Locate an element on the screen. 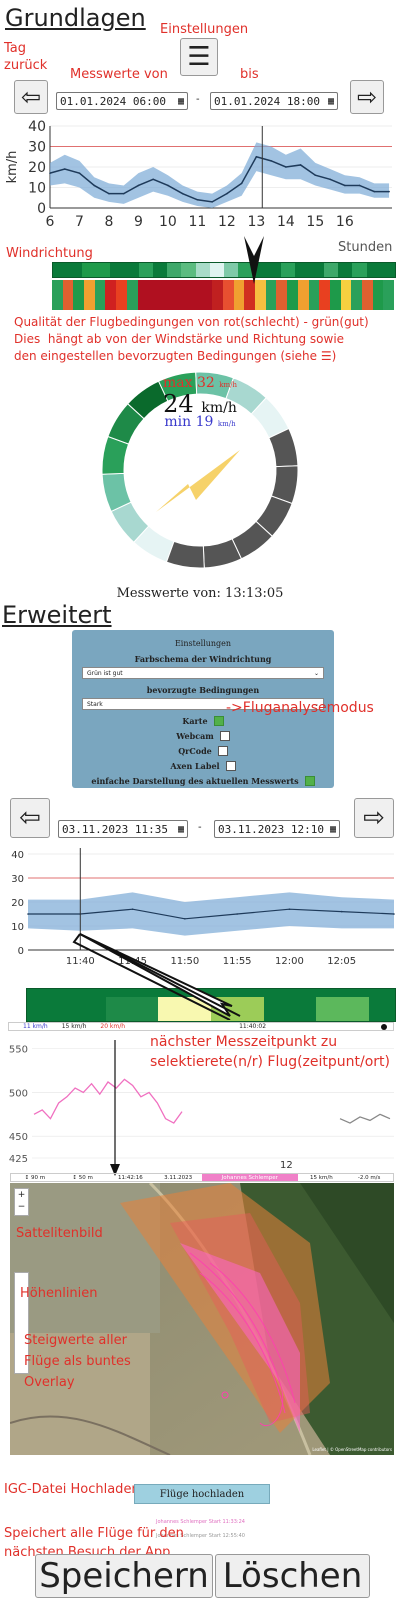  x-tick-label: 11 is located at coordinates (197, 222).